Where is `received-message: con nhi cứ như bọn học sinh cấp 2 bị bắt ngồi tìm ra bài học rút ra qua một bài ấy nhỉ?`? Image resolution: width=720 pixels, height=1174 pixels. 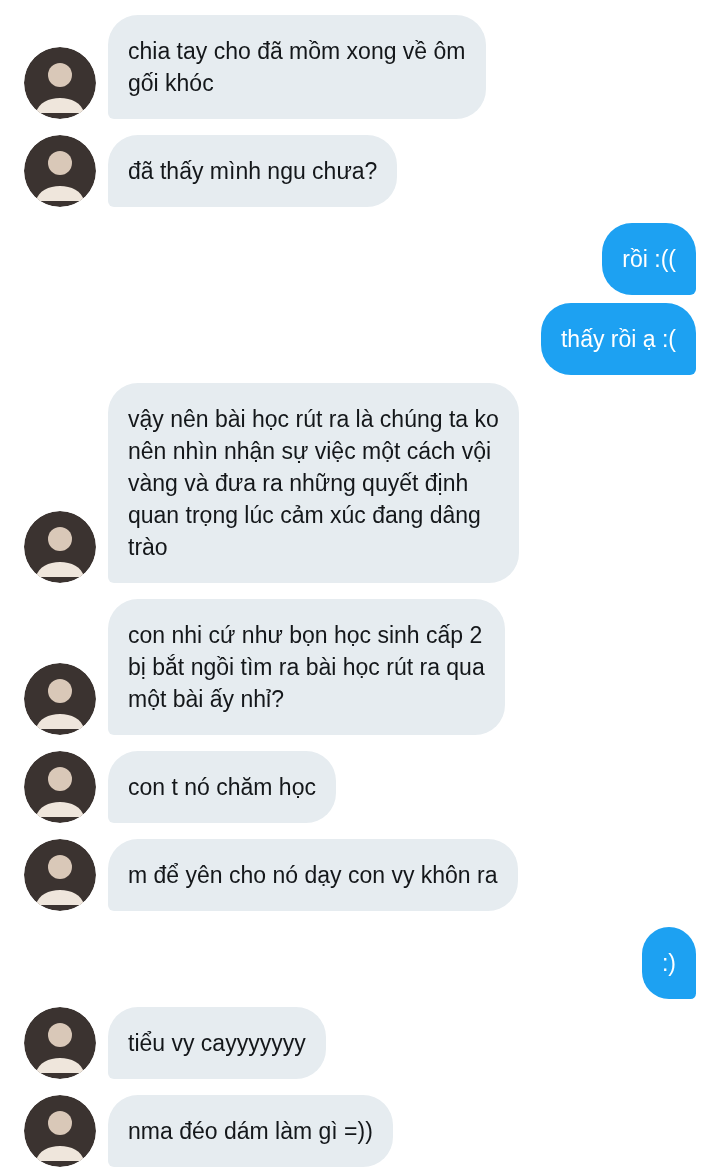
received-message: con nhi cứ như bọn học sinh cấp 2 bị bắt ngồi tìm ra bài học rút ra qua một bài ấy nhỉ? is located at coordinates (306, 667).